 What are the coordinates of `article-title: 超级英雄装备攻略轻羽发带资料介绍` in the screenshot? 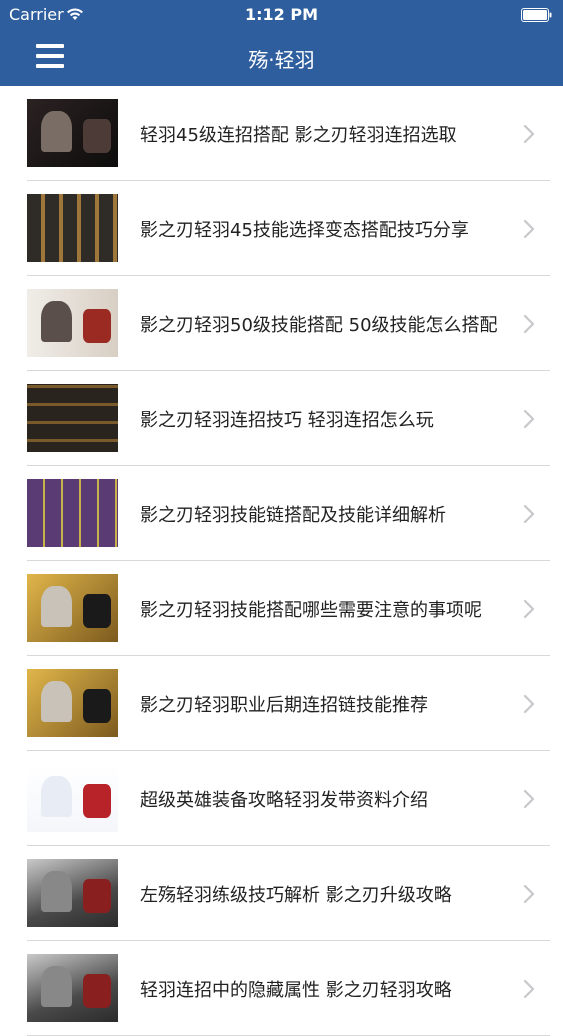 It's located at (284, 800).